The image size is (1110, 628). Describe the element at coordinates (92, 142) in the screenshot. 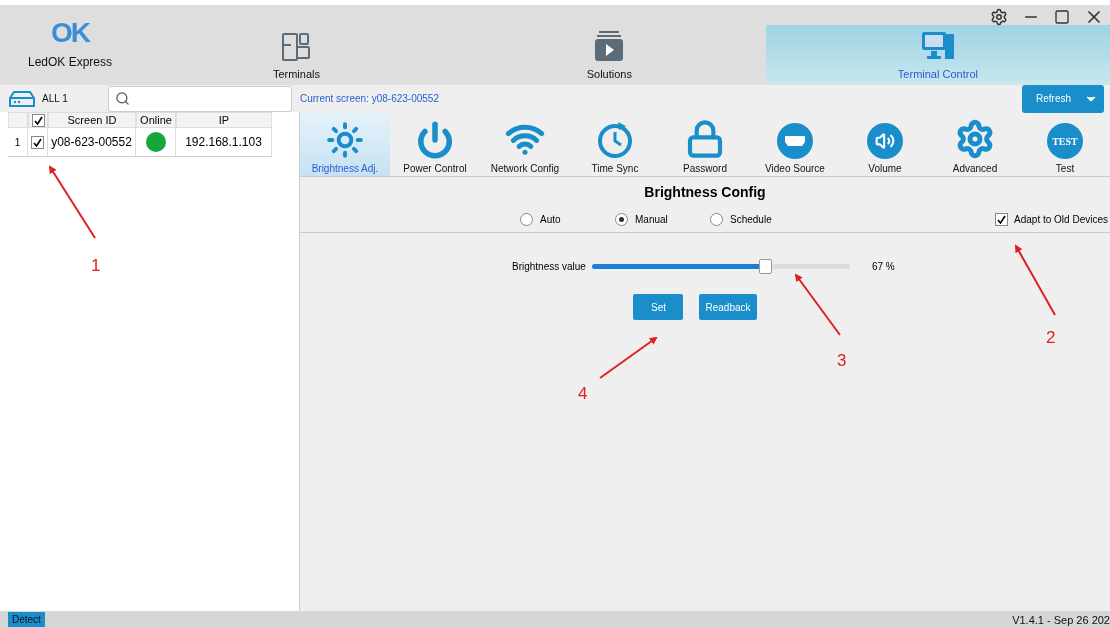

I see `table-cell: y08-623-00552` at that location.